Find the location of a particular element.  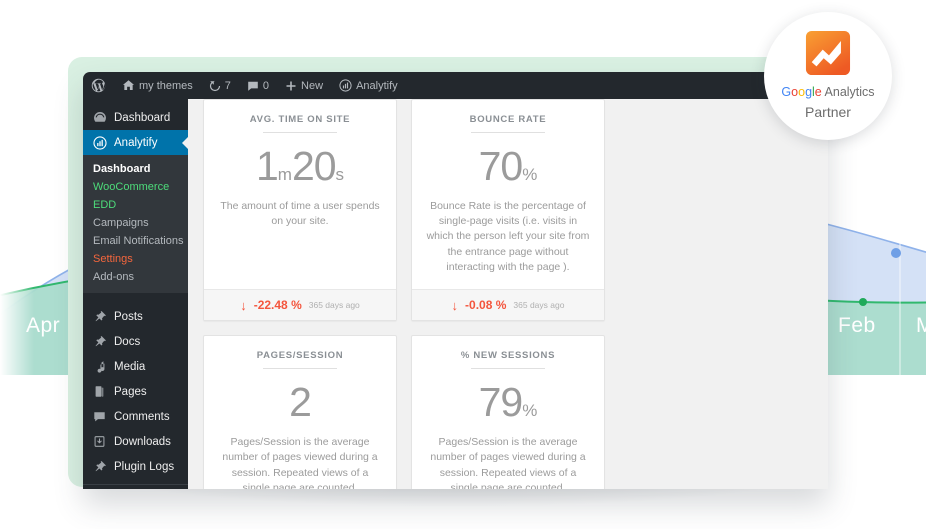

card-title: AVG. TIME ON SITE is located at coordinates (300, 119).